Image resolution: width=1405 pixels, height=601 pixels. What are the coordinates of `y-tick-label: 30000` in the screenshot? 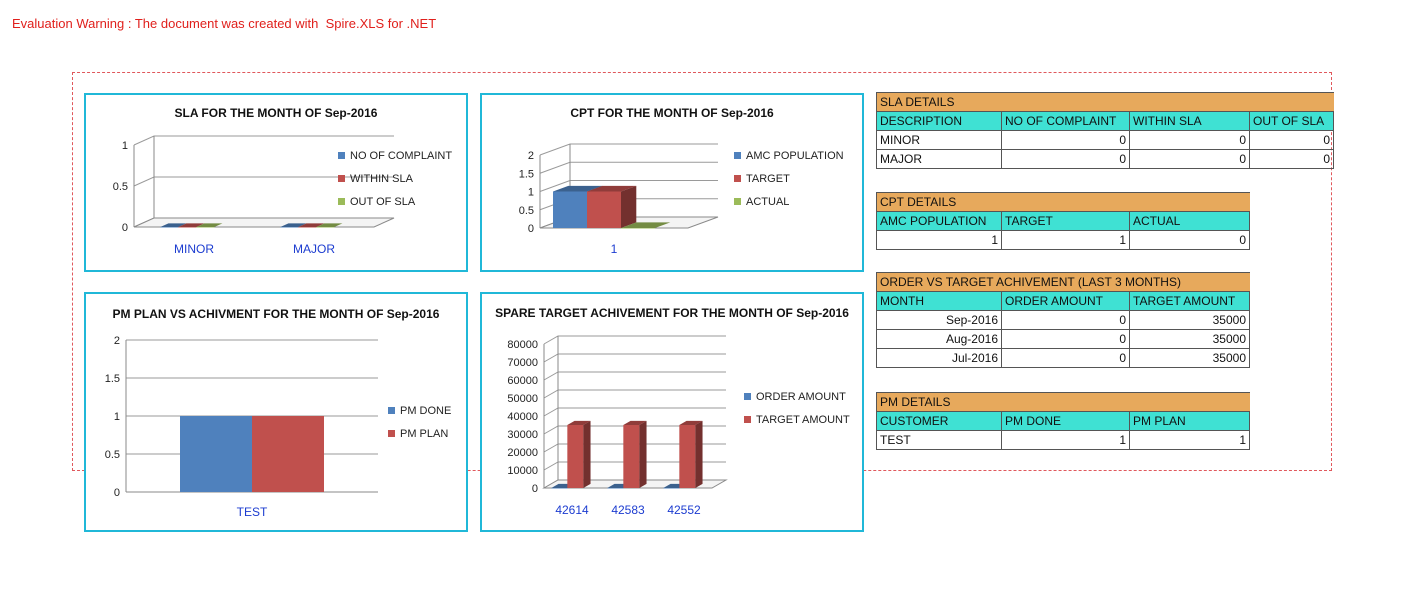 It's located at (522, 435).